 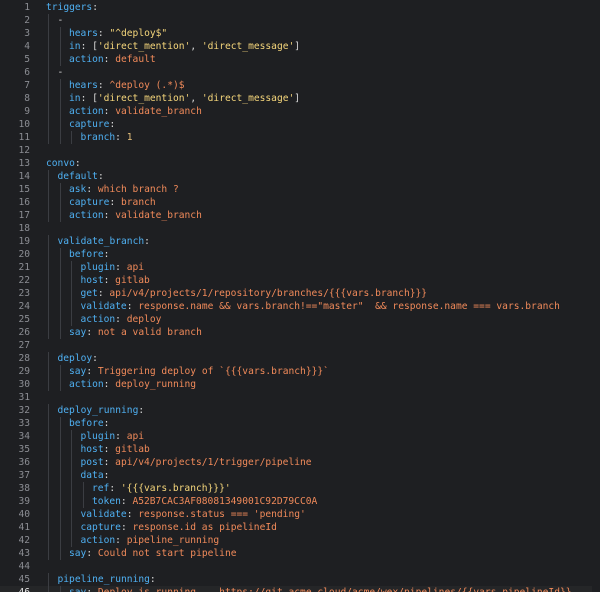 What do you see at coordinates (300, 449) in the screenshot?
I see `code-line: 35 host: gitlab` at bounding box center [300, 449].